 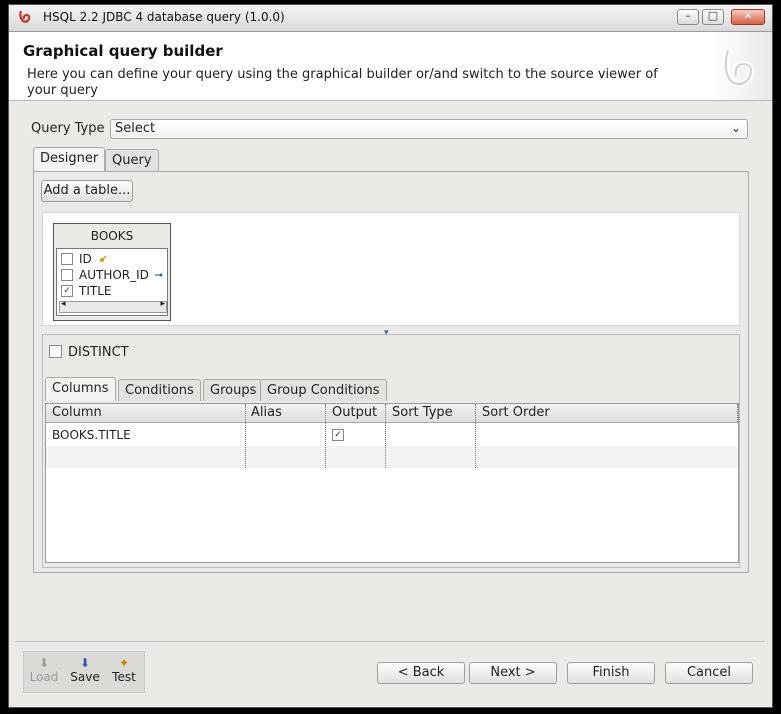 I want to click on load-button: ⬇ Load, so click(x=44, y=670).